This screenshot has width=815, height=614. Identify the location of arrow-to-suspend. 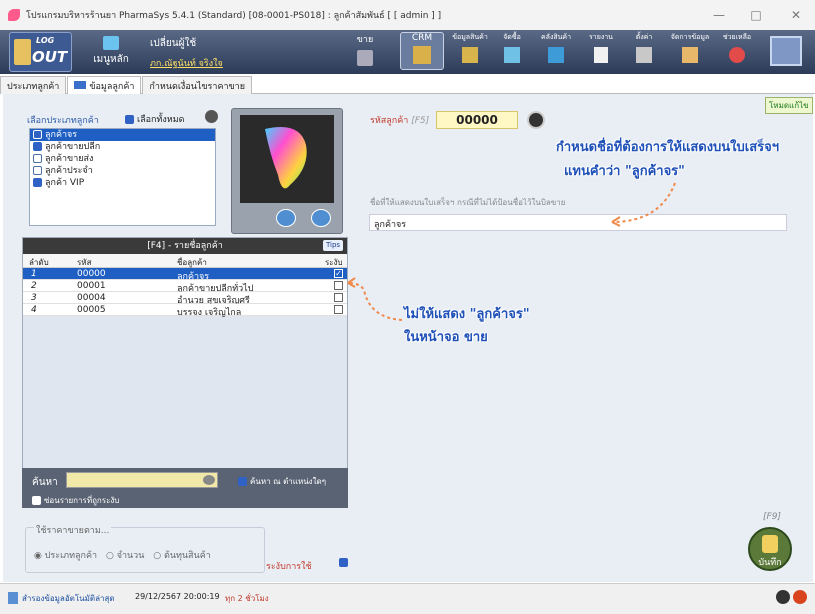
(375, 301).